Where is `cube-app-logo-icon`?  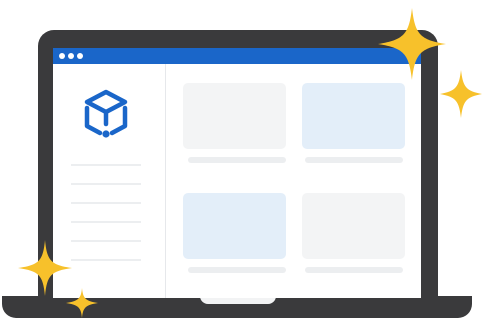 cube-app-logo-icon is located at coordinates (106, 113).